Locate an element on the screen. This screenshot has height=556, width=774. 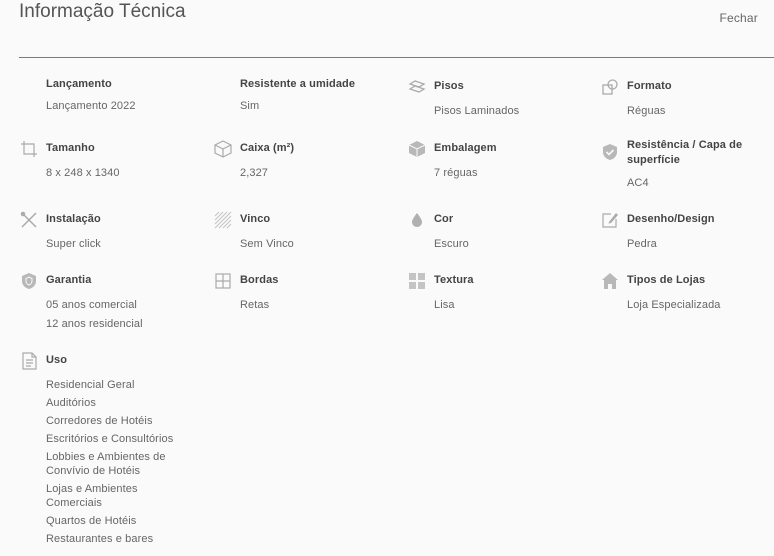
spec-label: Bordas is located at coordinates (259, 280).